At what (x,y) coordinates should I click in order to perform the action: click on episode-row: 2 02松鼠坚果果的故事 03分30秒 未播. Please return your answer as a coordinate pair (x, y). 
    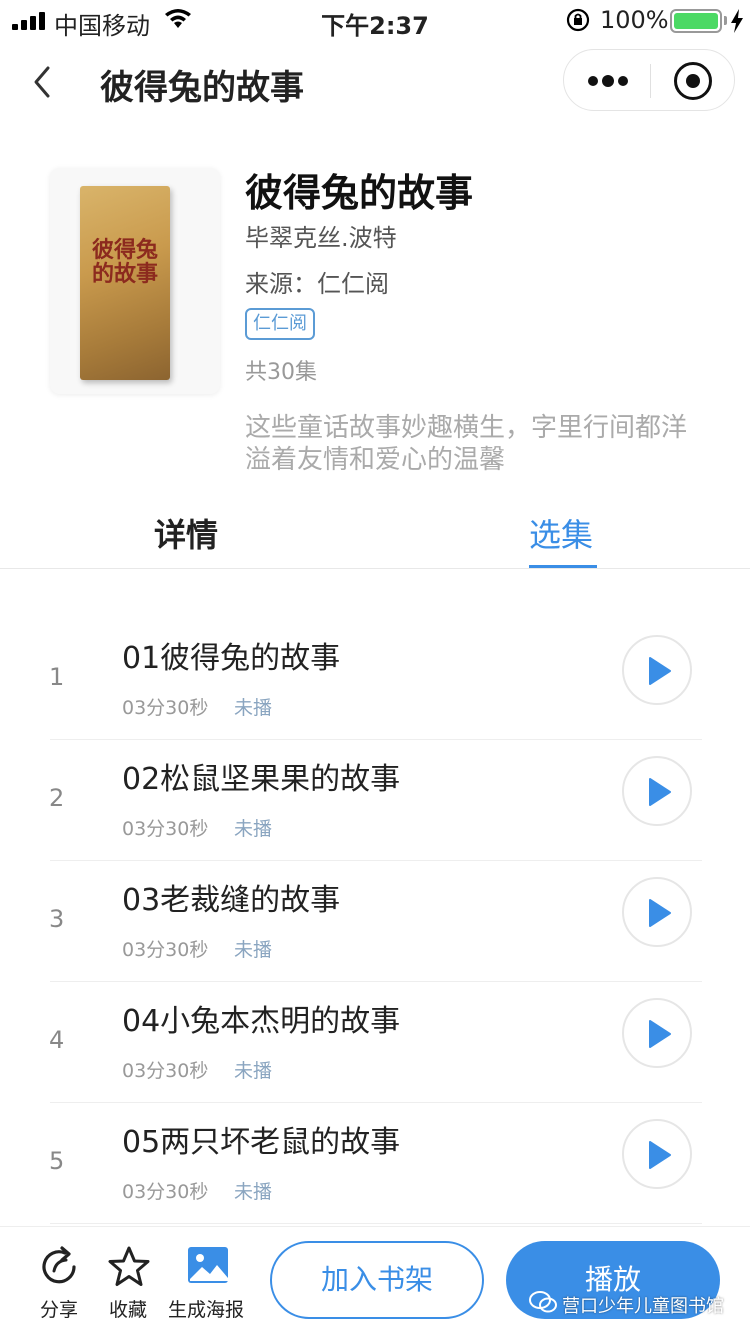
    Looking at the image, I should click on (375, 800).